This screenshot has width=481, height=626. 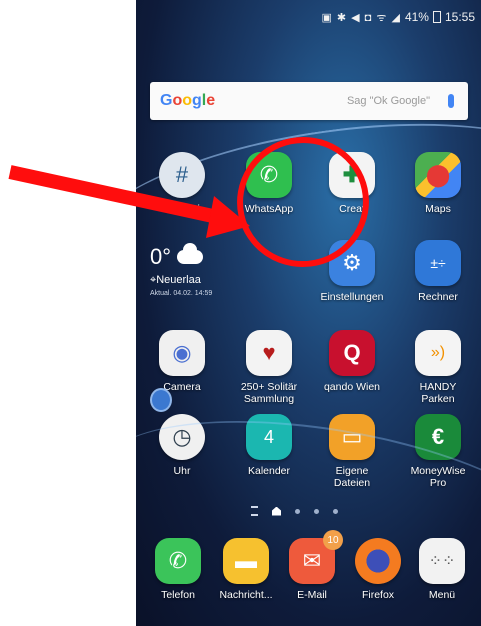 What do you see at coordinates (188, 100) in the screenshot?
I see `google-logo: Google` at bounding box center [188, 100].